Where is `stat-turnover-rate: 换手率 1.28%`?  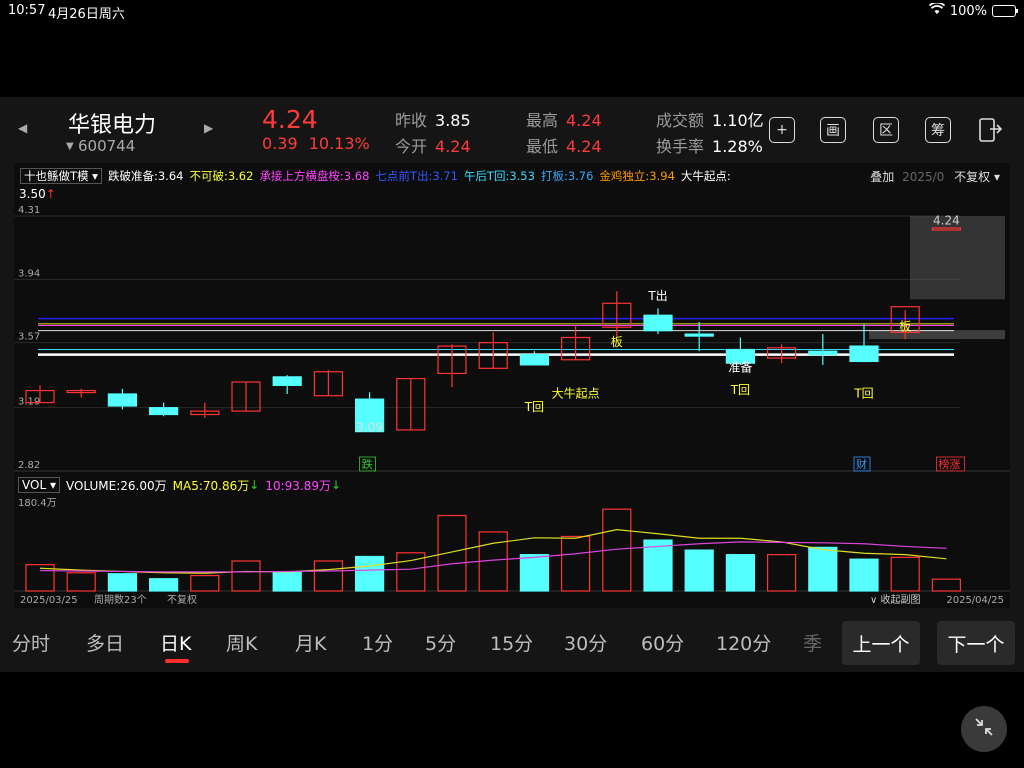
stat-turnover-rate: 换手率 1.28% is located at coordinates (709, 146).